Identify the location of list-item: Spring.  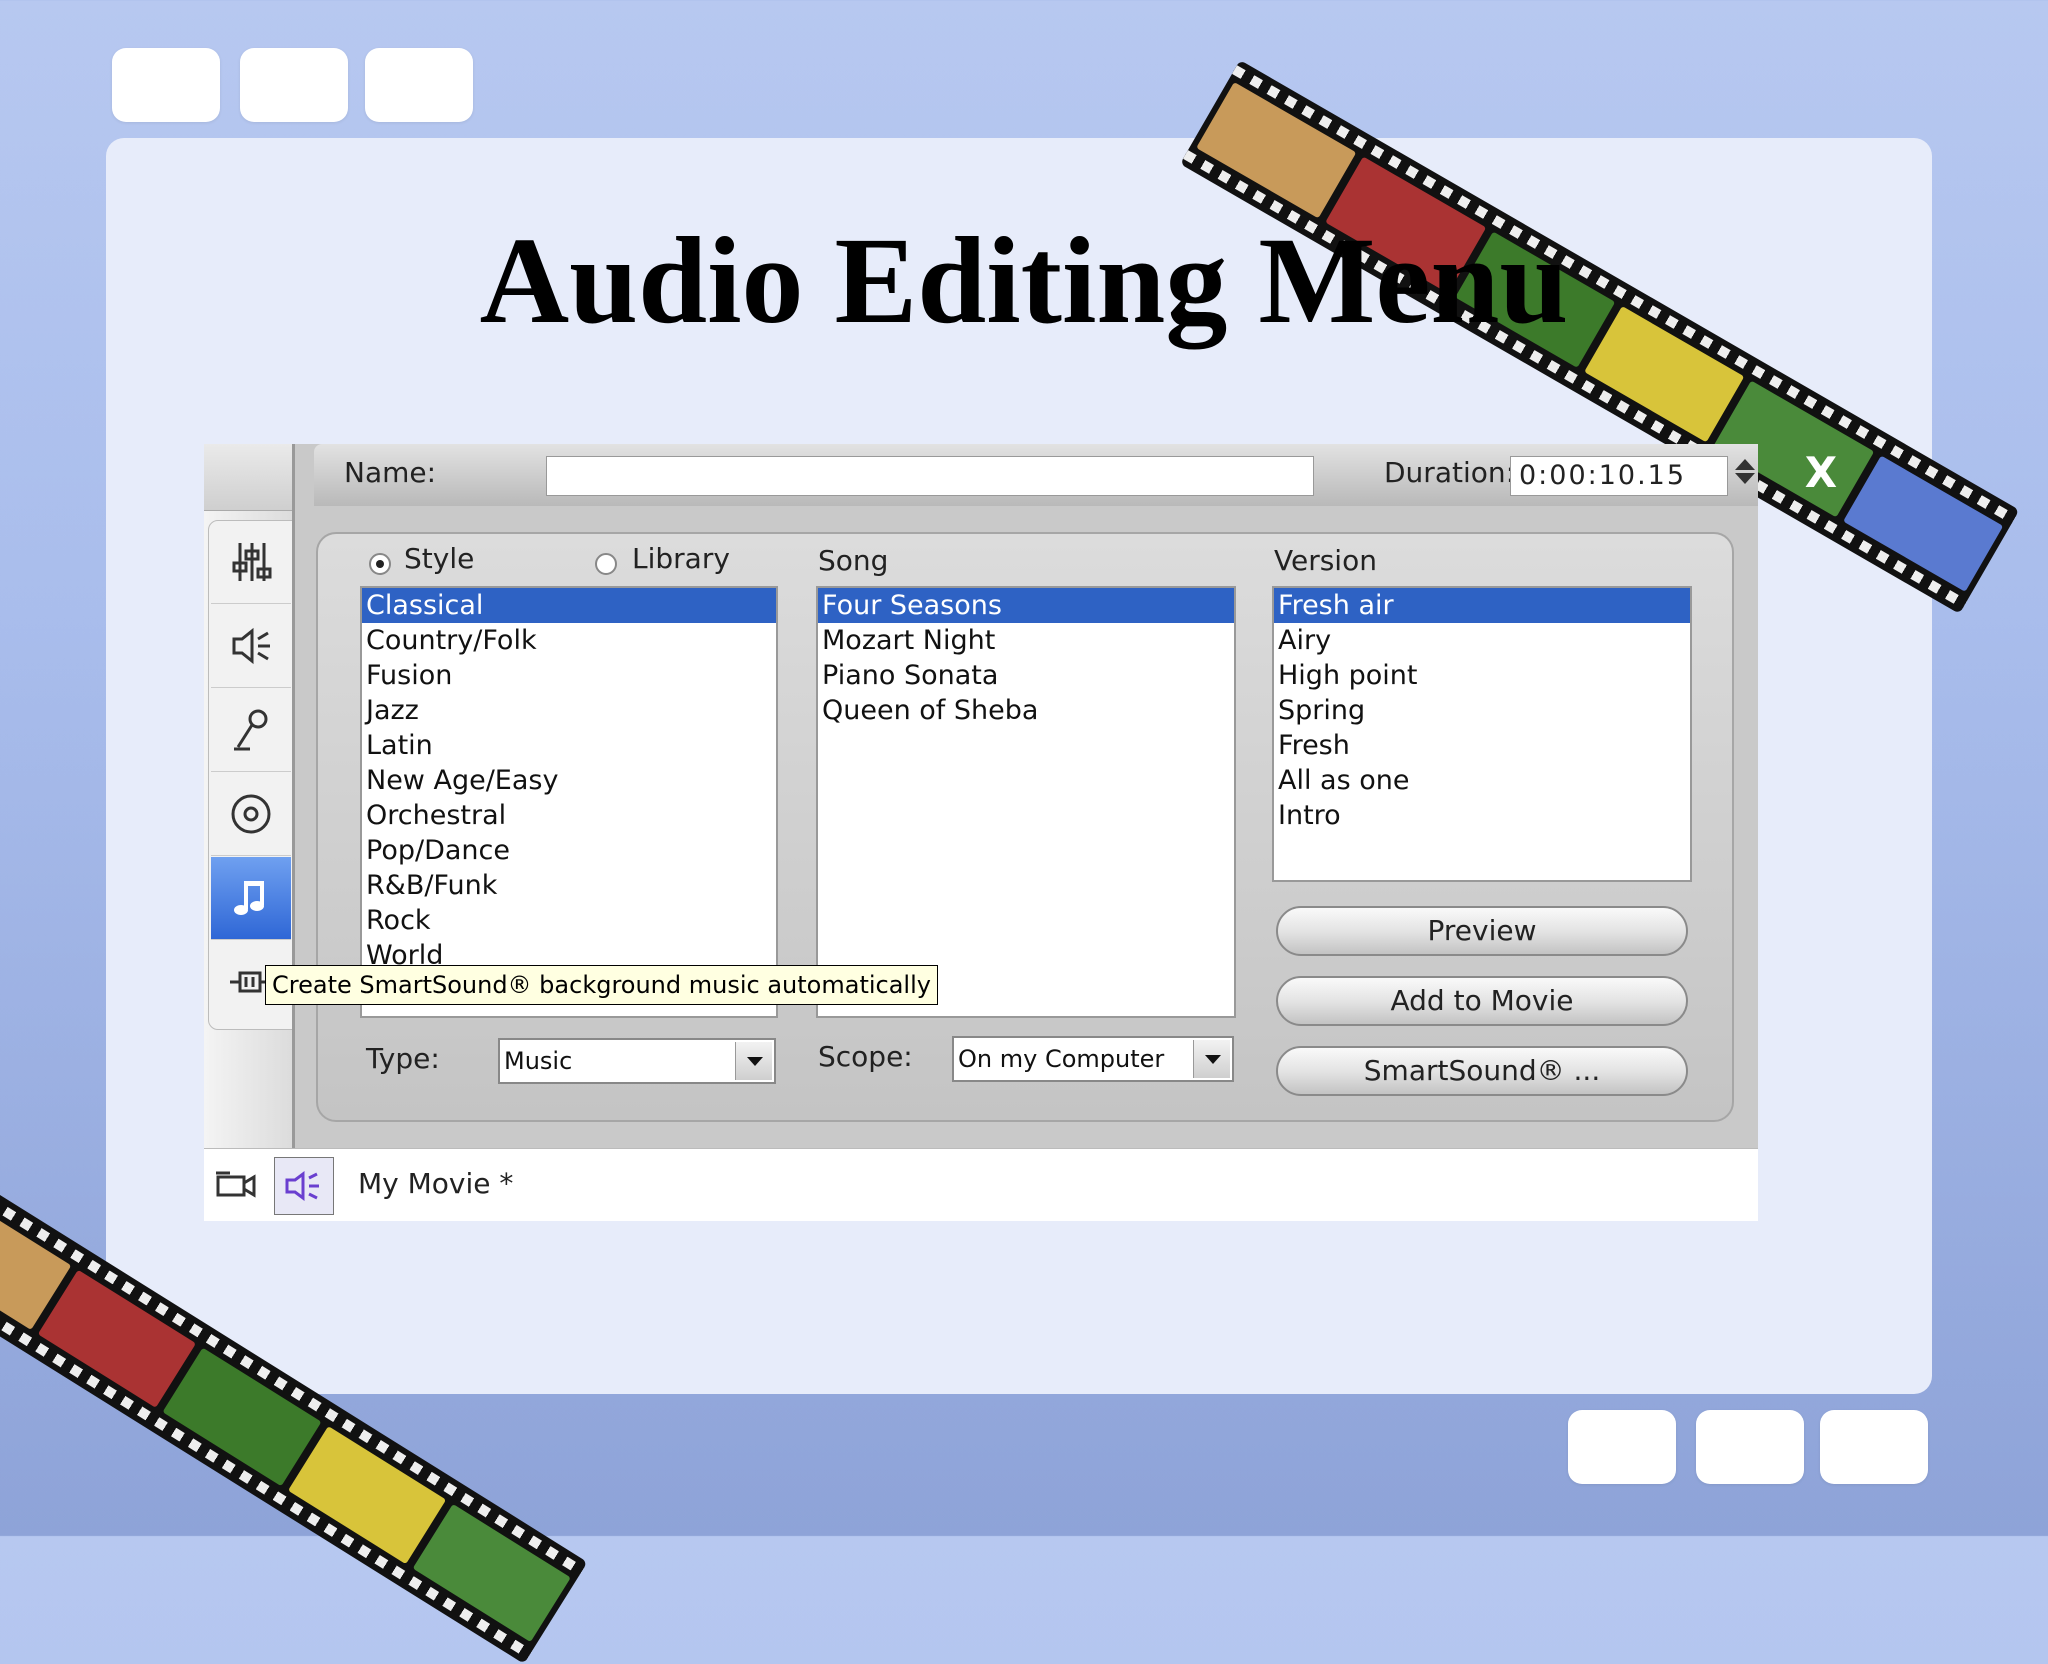
(1482, 710).